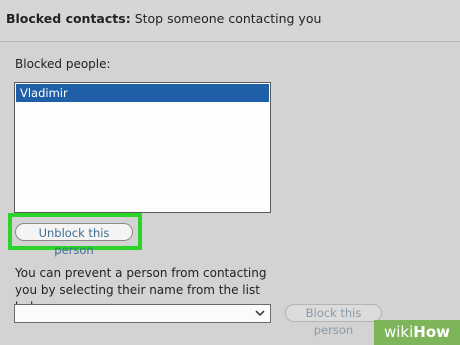  I want to click on block-button: Block this person, so click(333, 320).